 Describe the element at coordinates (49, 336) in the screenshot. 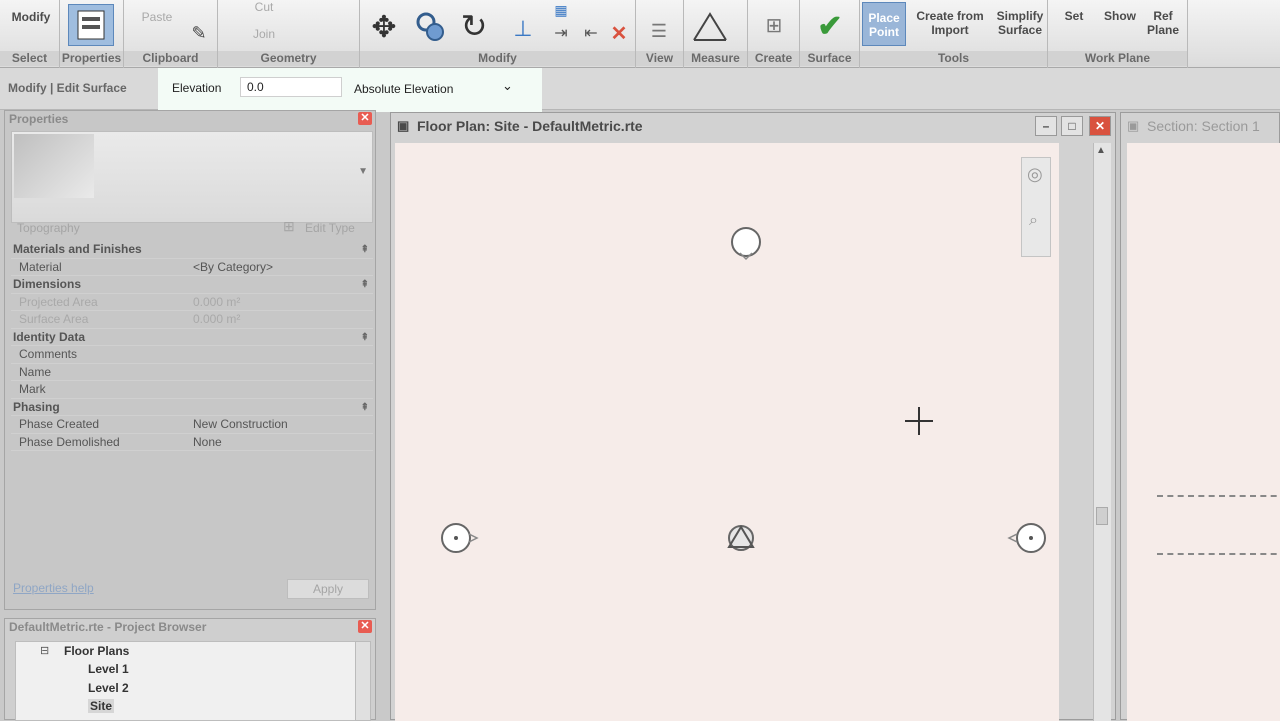

I see `section-label: Identity Data` at that location.